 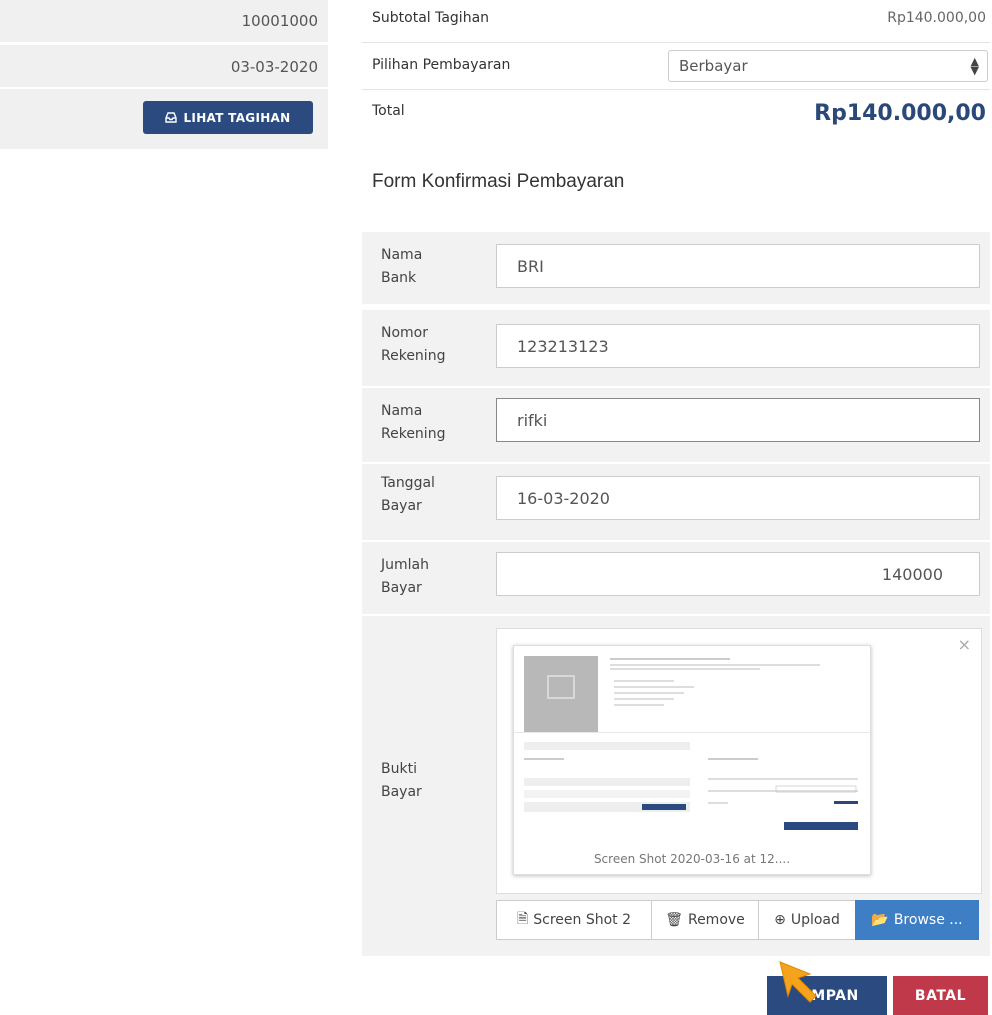 I want to click on tanggal-tagihan-value: 03-03-2020, so click(x=274, y=67).